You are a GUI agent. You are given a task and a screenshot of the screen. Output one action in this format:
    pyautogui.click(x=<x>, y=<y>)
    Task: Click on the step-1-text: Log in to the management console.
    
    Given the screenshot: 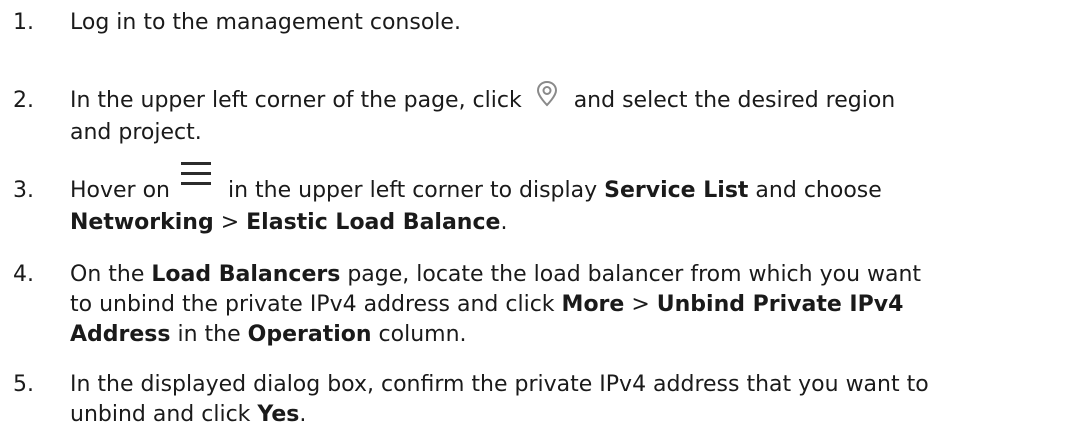 What is the action you would take?
    pyautogui.click(x=265, y=22)
    